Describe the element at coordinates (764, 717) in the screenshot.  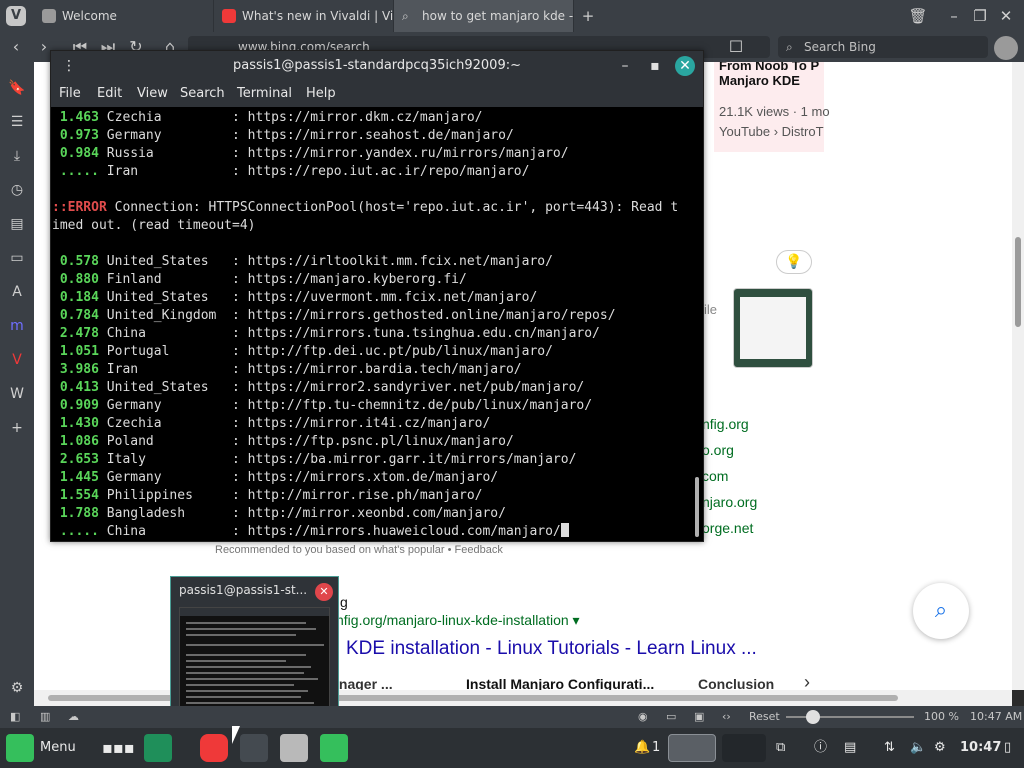
I see `zoom-reset-button: Reset` at that location.